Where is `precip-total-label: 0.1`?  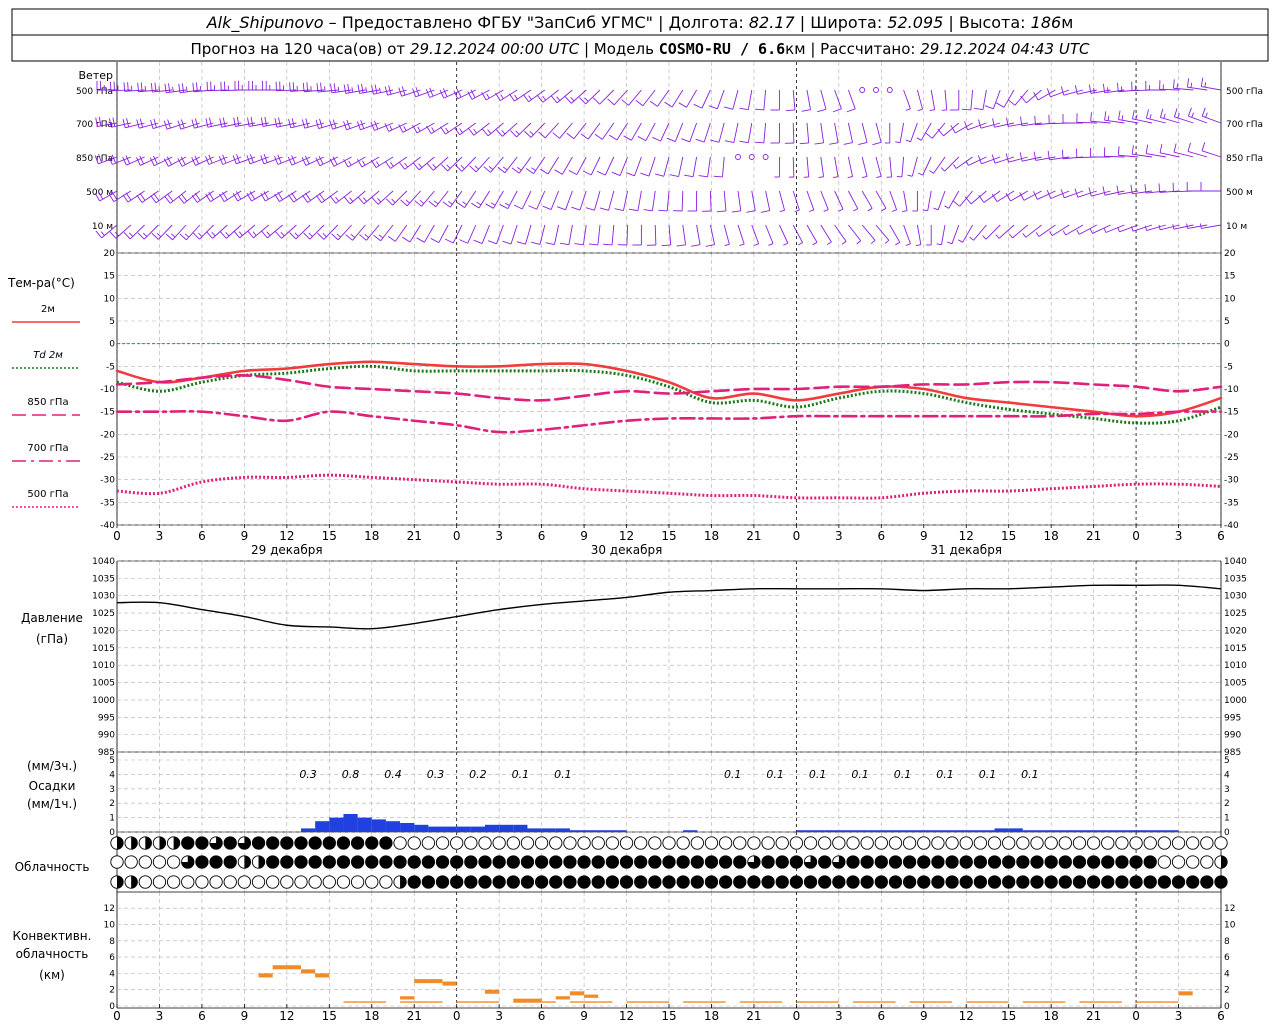
precip-total-label: 0.1 is located at coordinates (563, 774).